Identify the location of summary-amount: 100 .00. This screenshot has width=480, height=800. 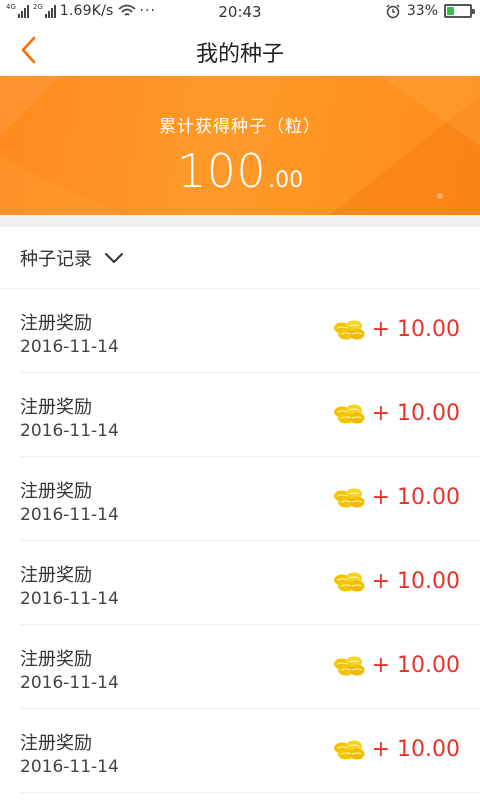
(240, 171).